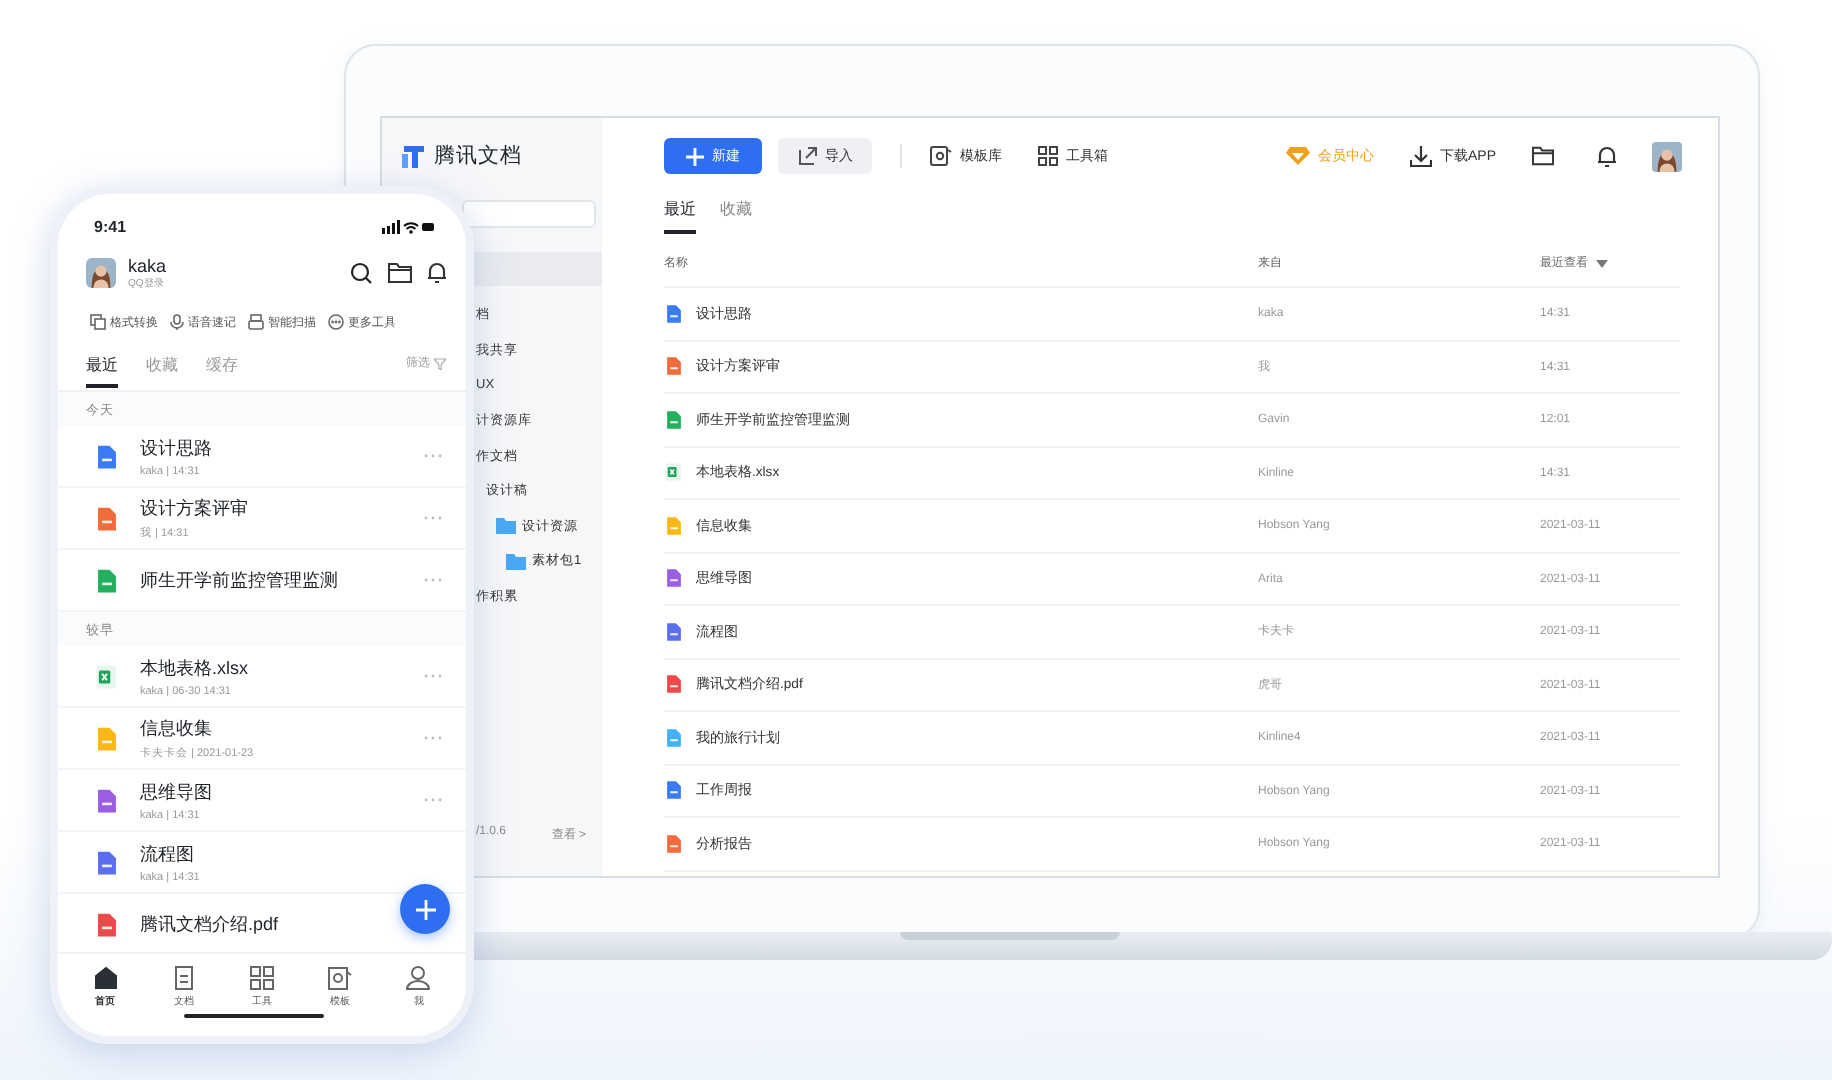 This screenshot has width=1832, height=1080. What do you see at coordinates (440, 363) in the screenshot?
I see `filter-icon` at bounding box center [440, 363].